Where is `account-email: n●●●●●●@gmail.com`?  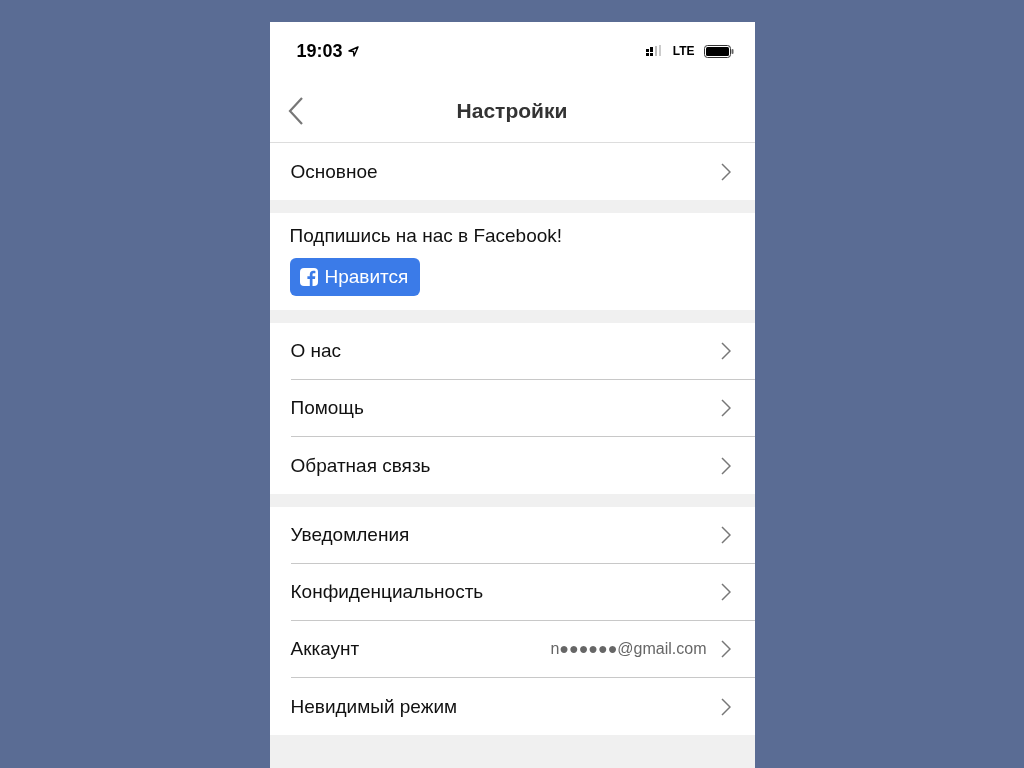
account-email: n●●●●●●@gmail.com is located at coordinates (628, 649).